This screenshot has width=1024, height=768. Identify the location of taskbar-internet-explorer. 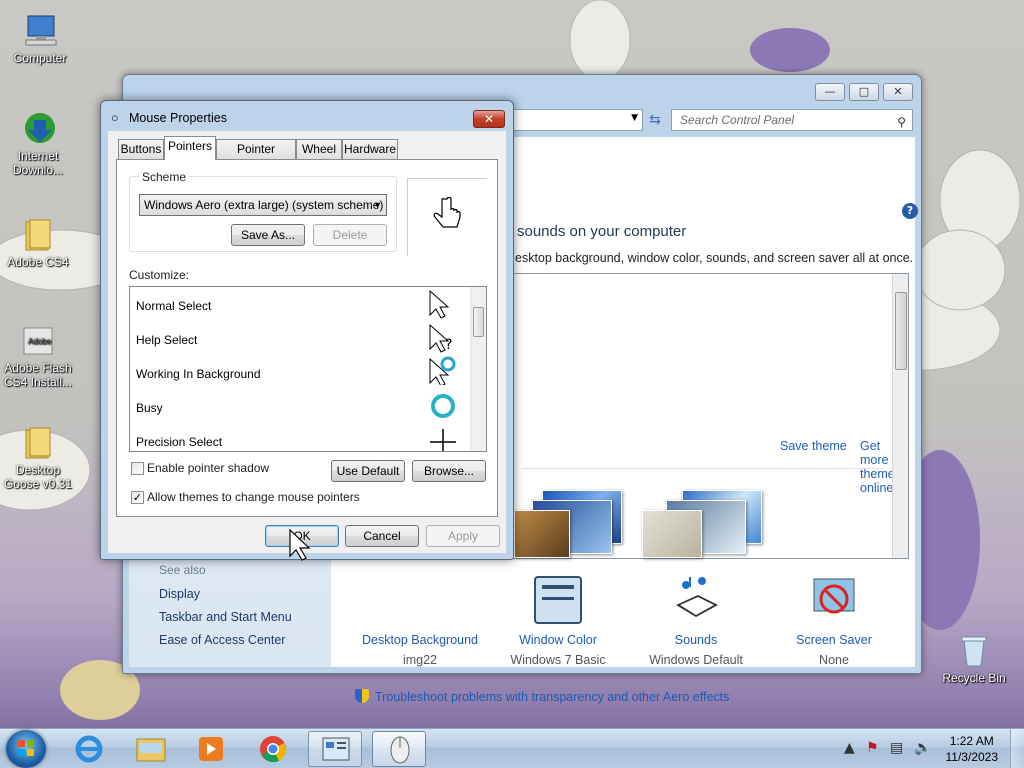
(89, 749).